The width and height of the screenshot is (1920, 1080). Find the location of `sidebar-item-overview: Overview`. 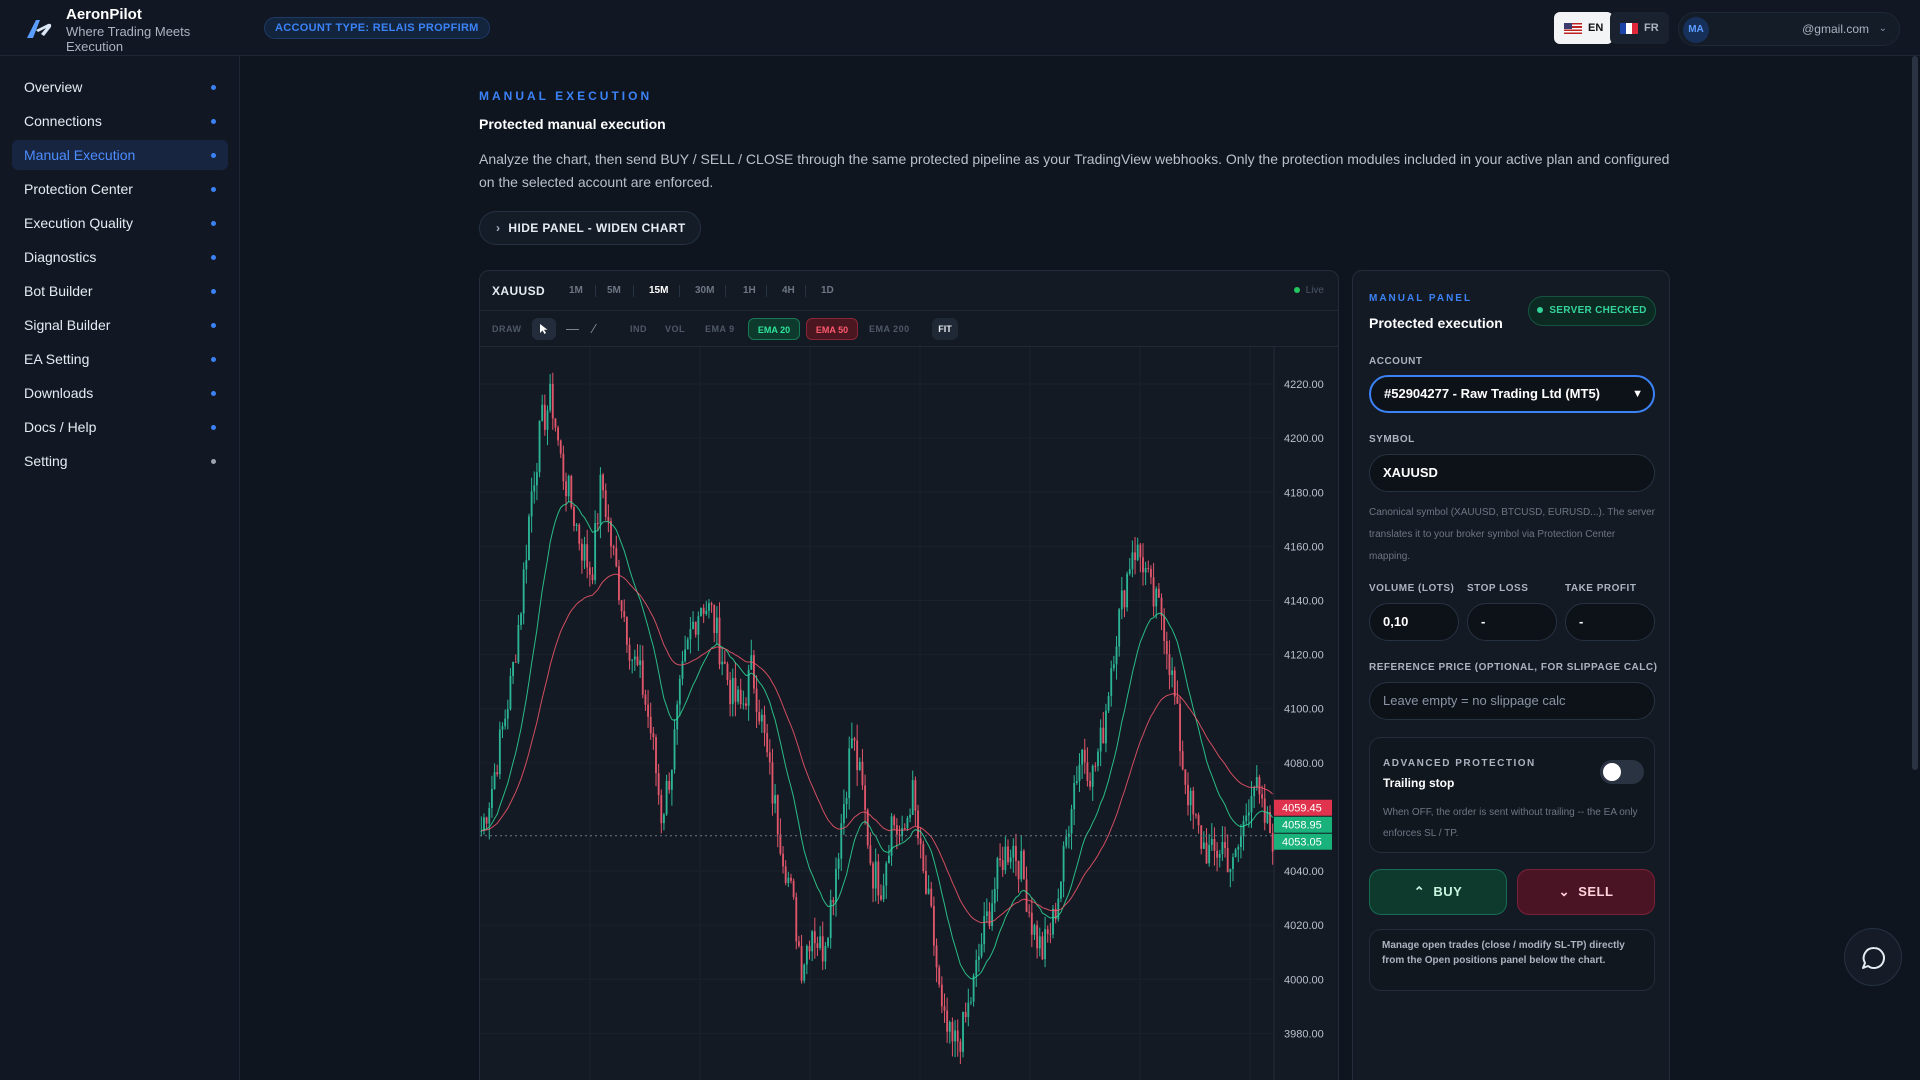

sidebar-item-overview: Overview is located at coordinates (120, 87).